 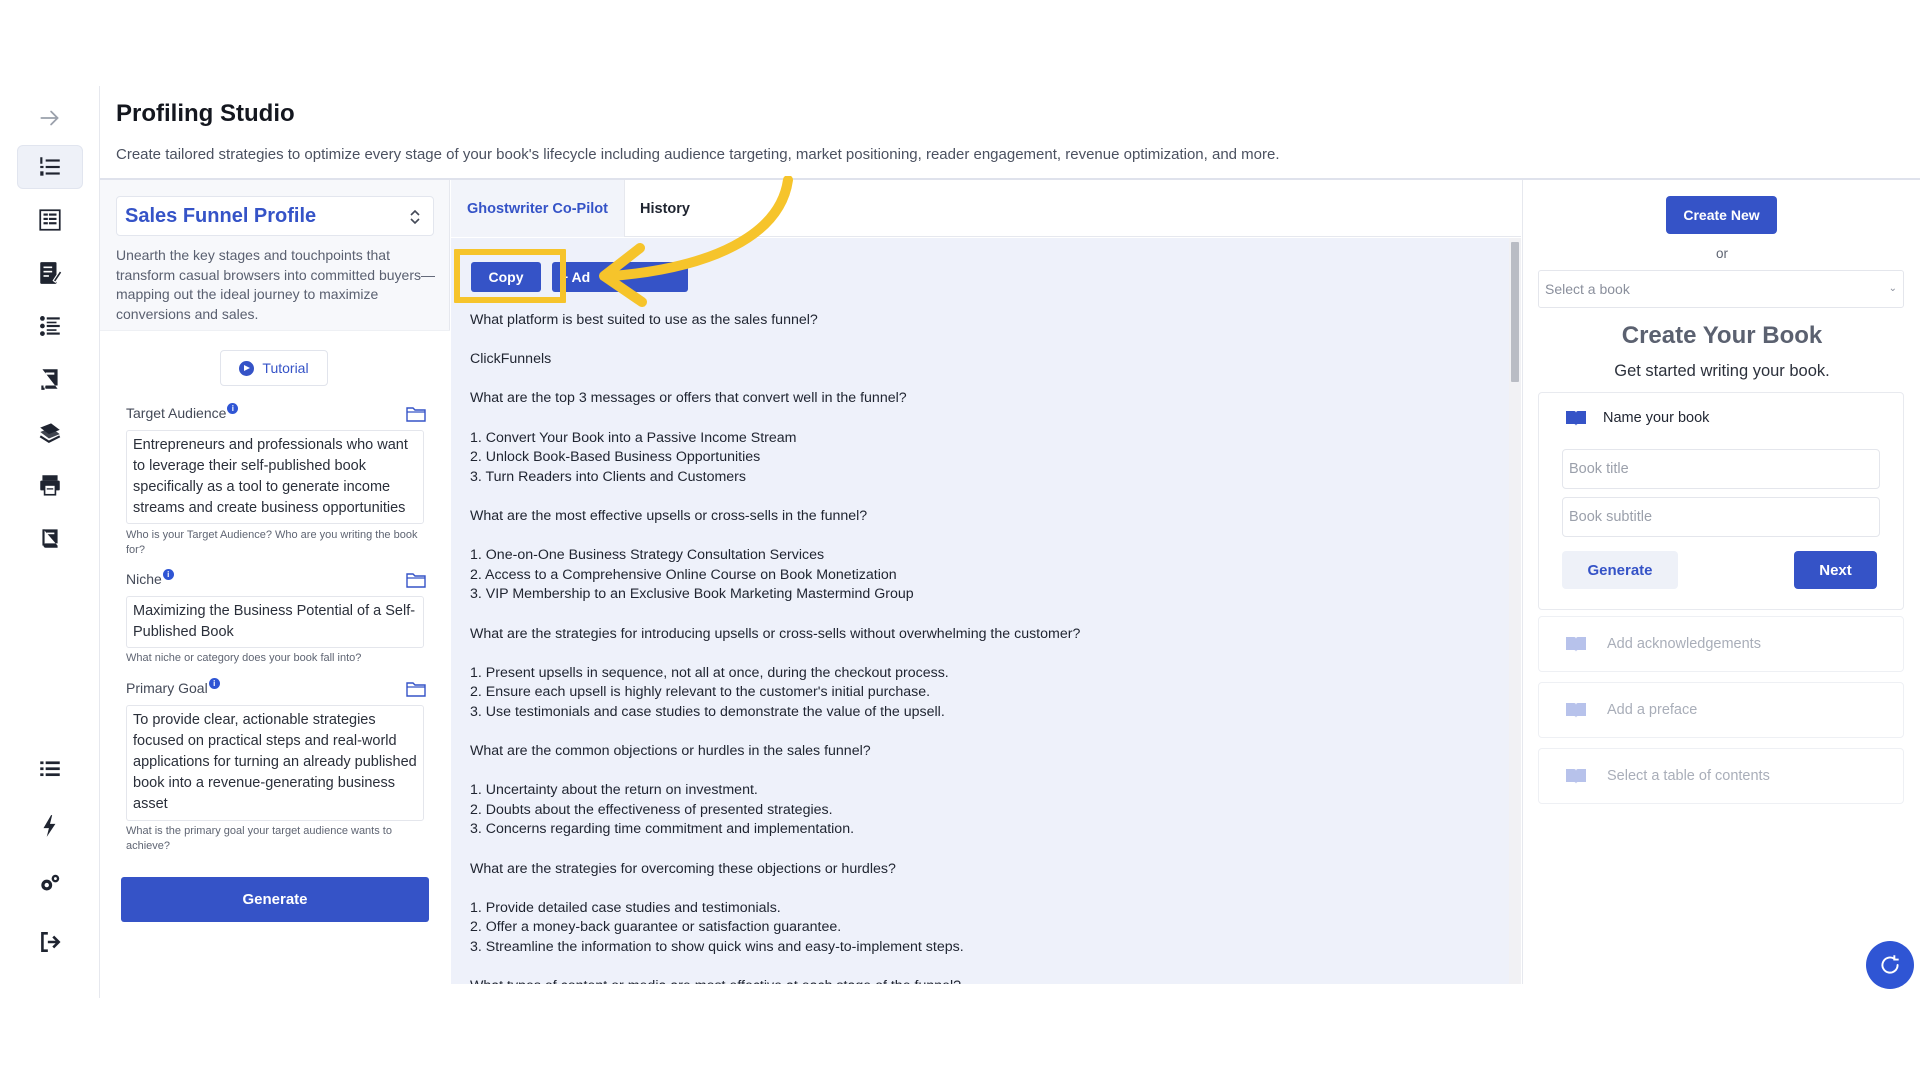 I want to click on book-subtitle-input: Book subtitle, so click(x=1721, y=517).